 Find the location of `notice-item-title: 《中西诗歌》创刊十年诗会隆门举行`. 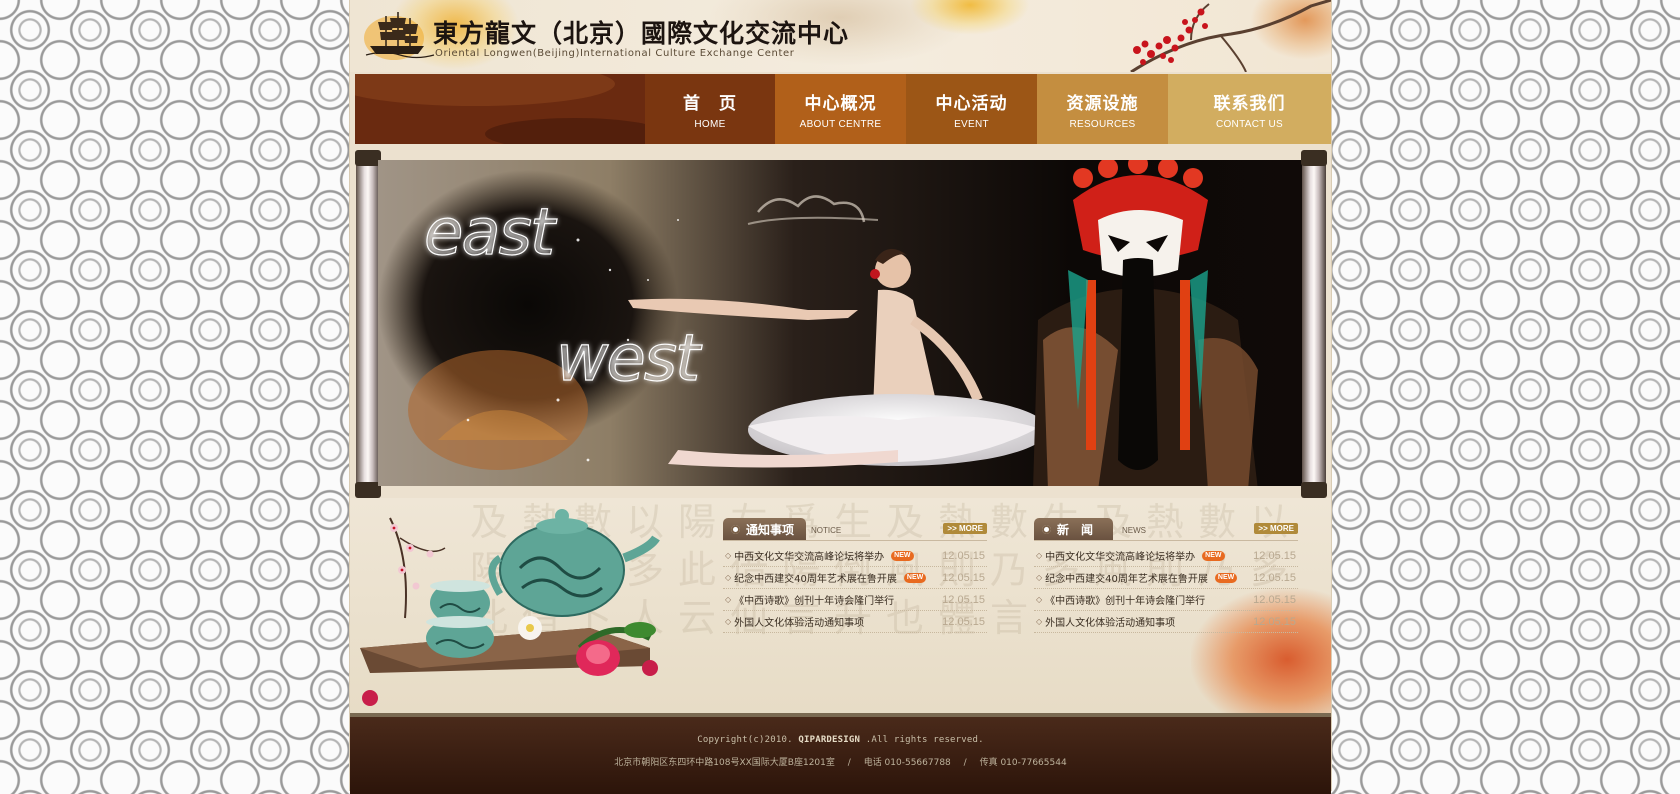

notice-item-title: 《中西诗歌》创刊十年诗会隆门举行 is located at coordinates (814, 599).